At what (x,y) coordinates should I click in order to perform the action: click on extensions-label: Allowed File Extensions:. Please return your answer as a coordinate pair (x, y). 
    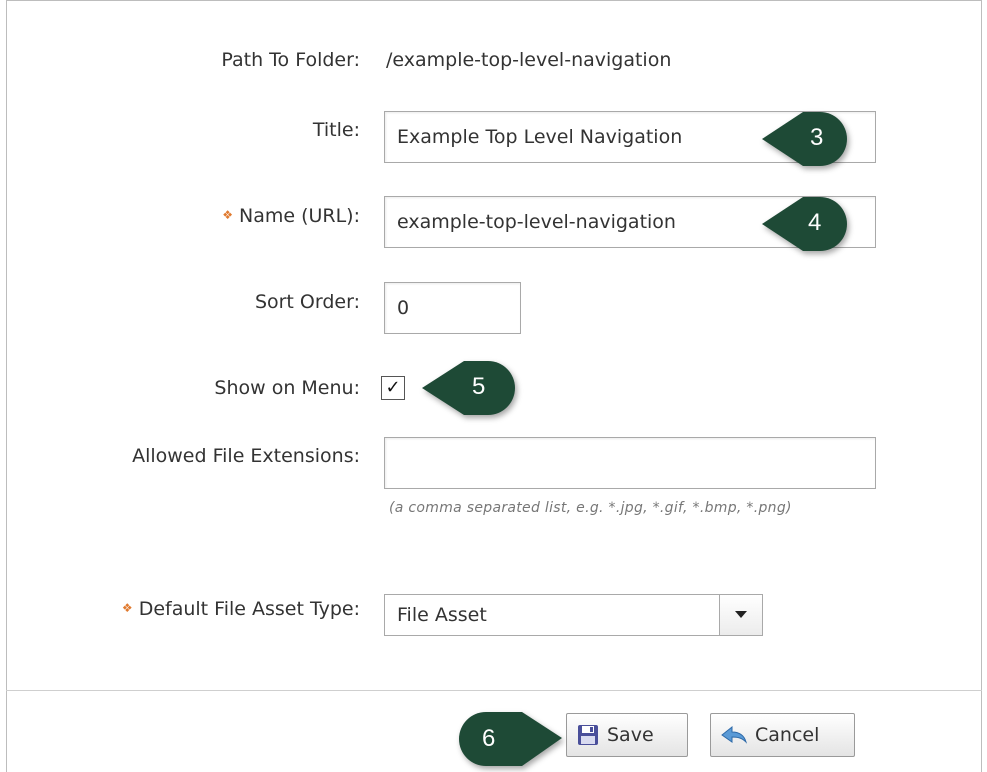
    Looking at the image, I should click on (246, 456).